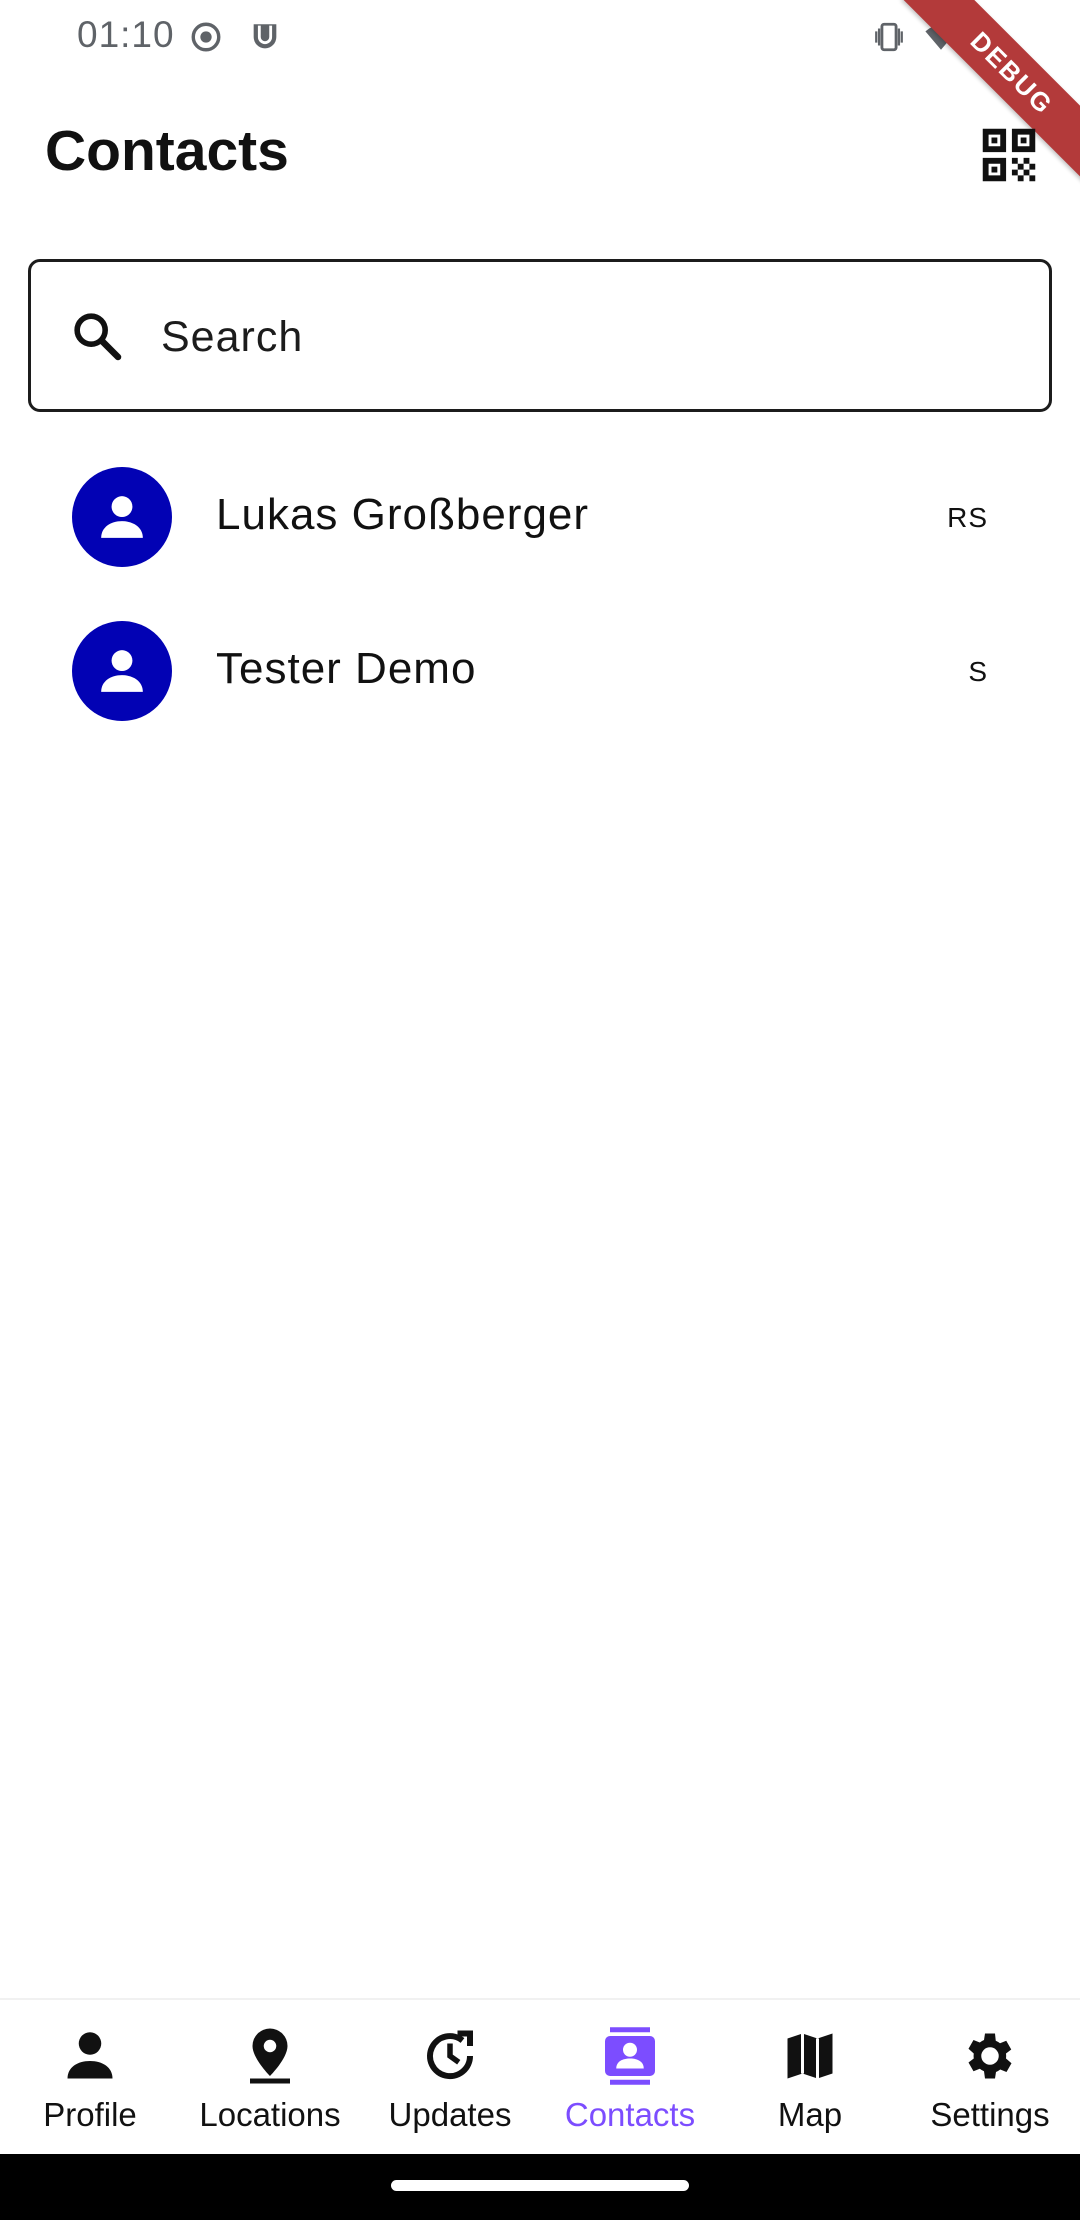 This screenshot has height=2220, width=1080. I want to click on nav-label: Locations, so click(270, 2114).